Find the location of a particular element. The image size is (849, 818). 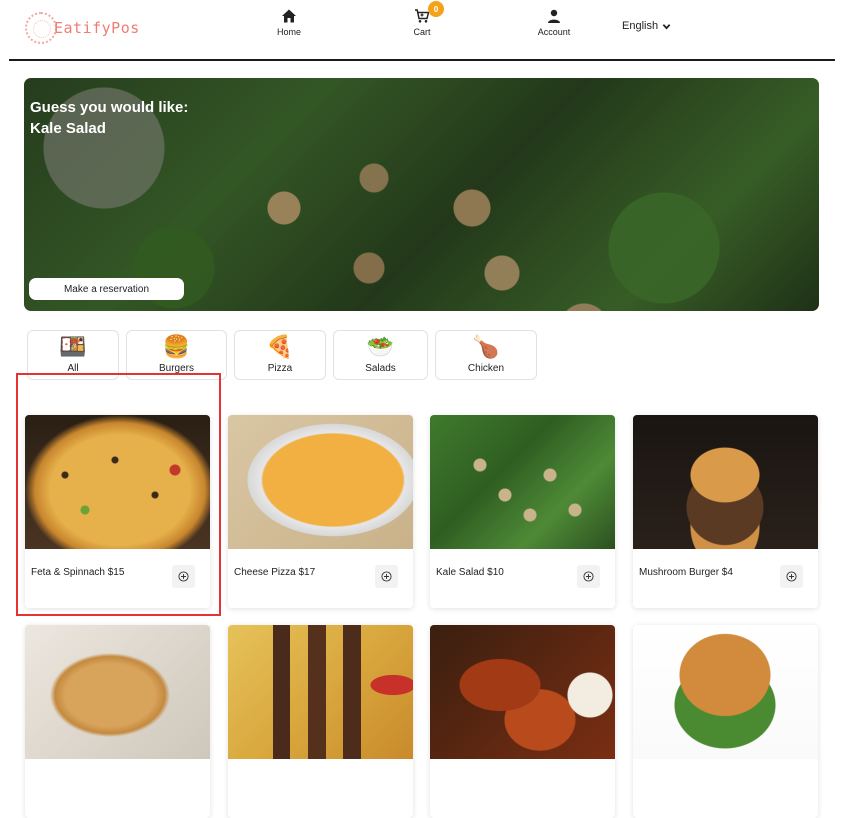

category-burgers: 🍔 Burgers is located at coordinates (176, 355).